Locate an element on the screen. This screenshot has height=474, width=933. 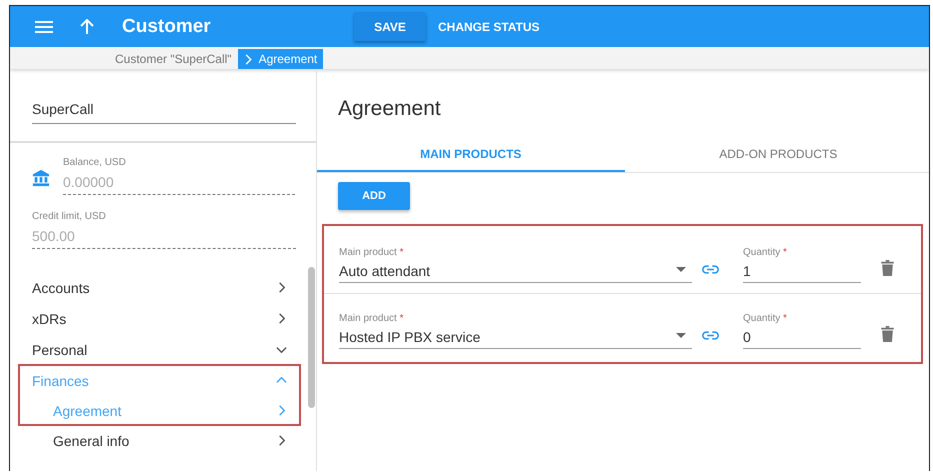
nav-item: Accounts is located at coordinates (159, 287).